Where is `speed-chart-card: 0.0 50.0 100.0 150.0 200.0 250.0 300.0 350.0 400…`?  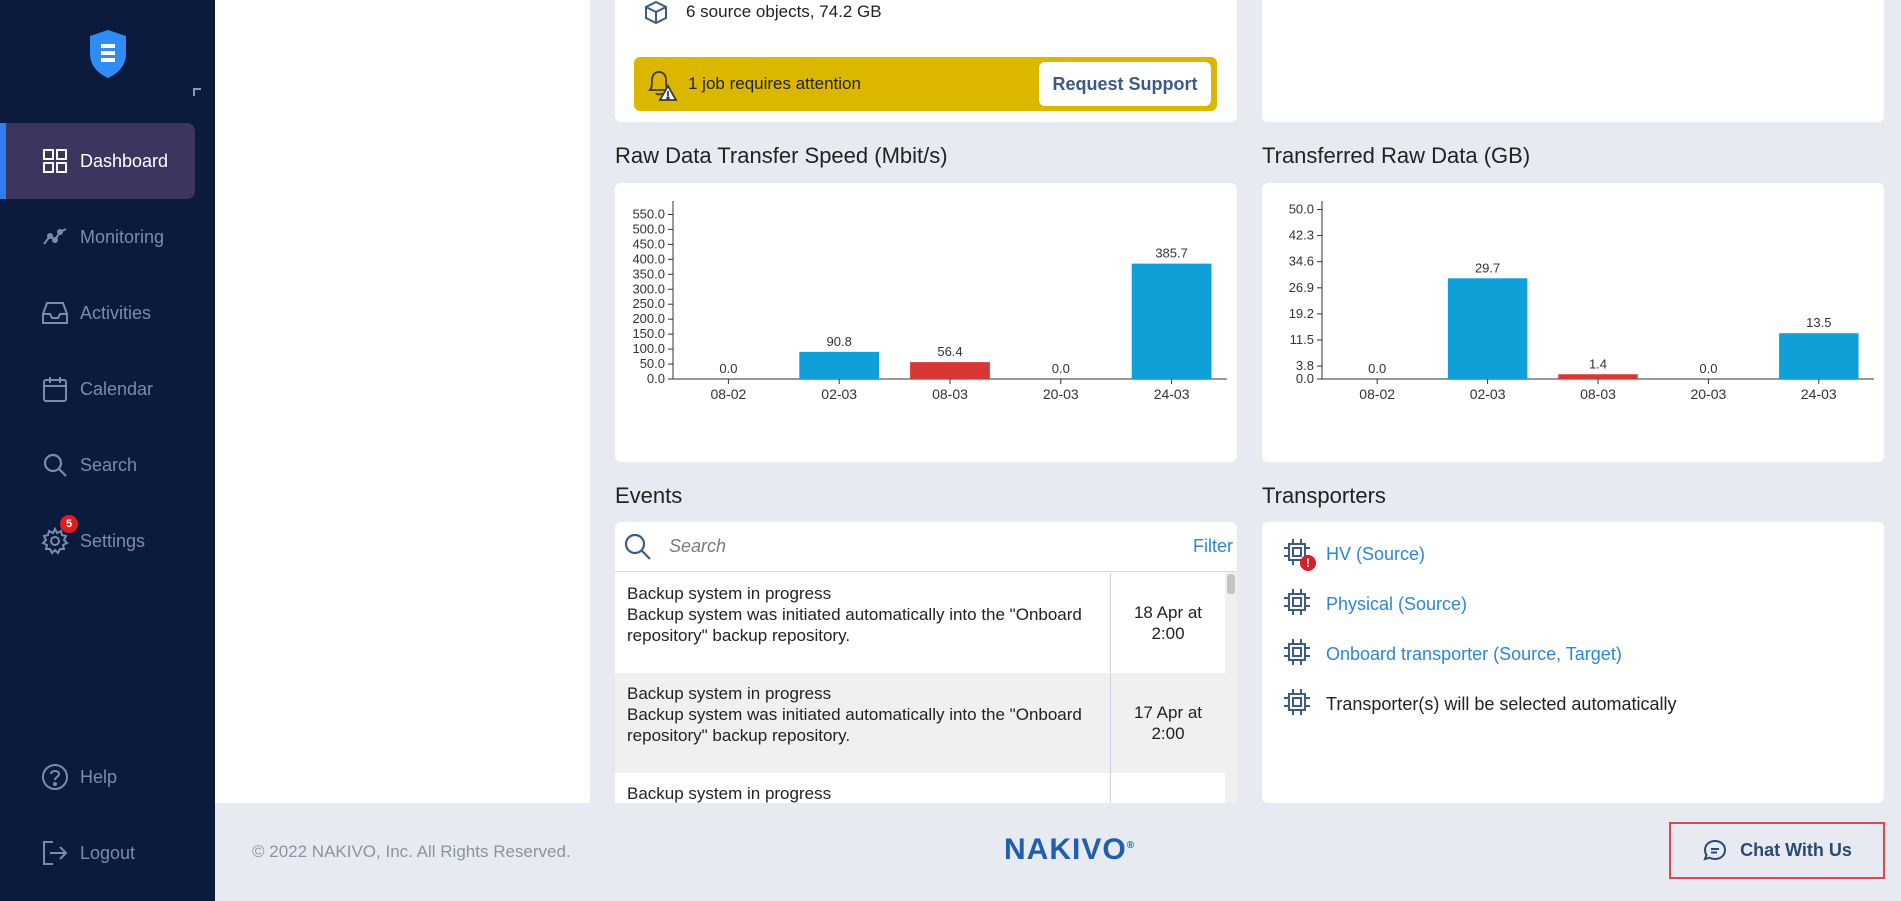
speed-chart-card: 0.0 50.0 100.0 150.0 200.0 250.0 300.0 350.0 400… is located at coordinates (926, 322).